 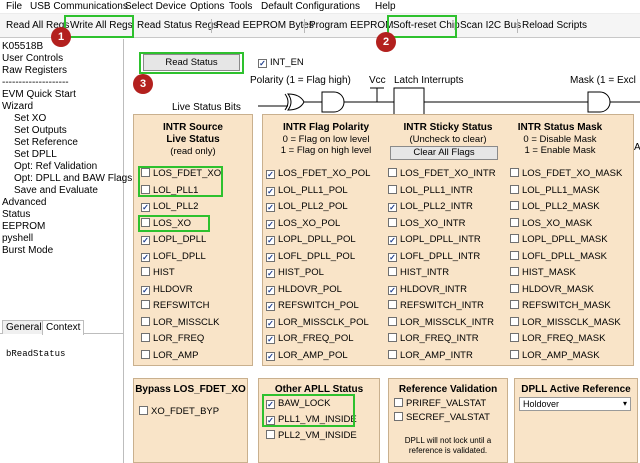 I want to click on menu-options: Options, so click(x=207, y=6).